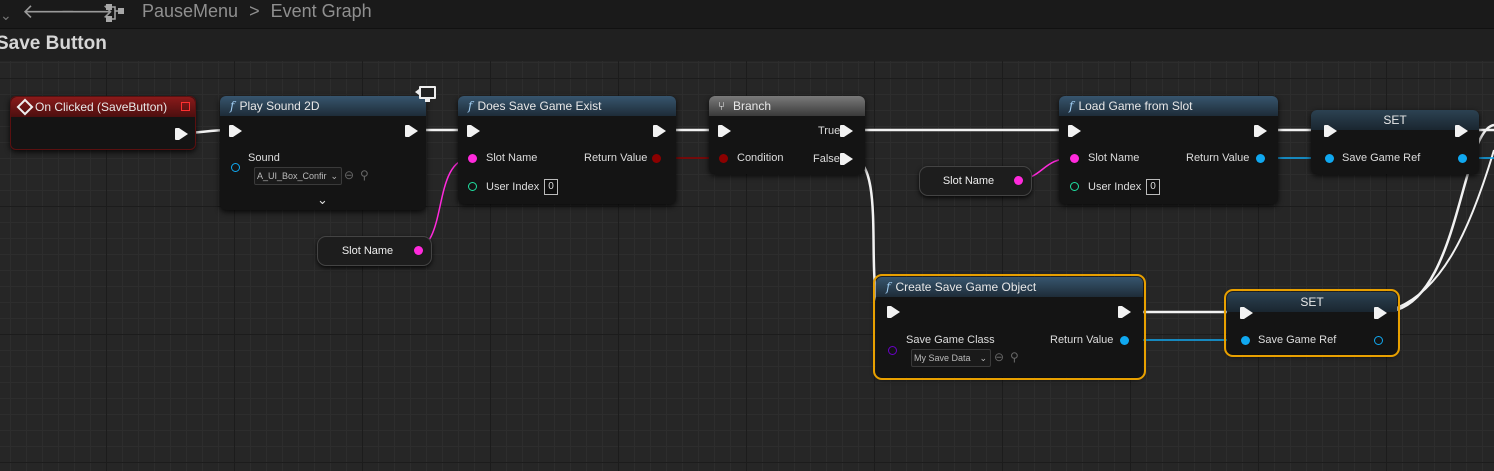 Image resolution: width=1494 pixels, height=471 pixels. What do you see at coordinates (829, 131) in the screenshot?
I see `true-label: True` at bounding box center [829, 131].